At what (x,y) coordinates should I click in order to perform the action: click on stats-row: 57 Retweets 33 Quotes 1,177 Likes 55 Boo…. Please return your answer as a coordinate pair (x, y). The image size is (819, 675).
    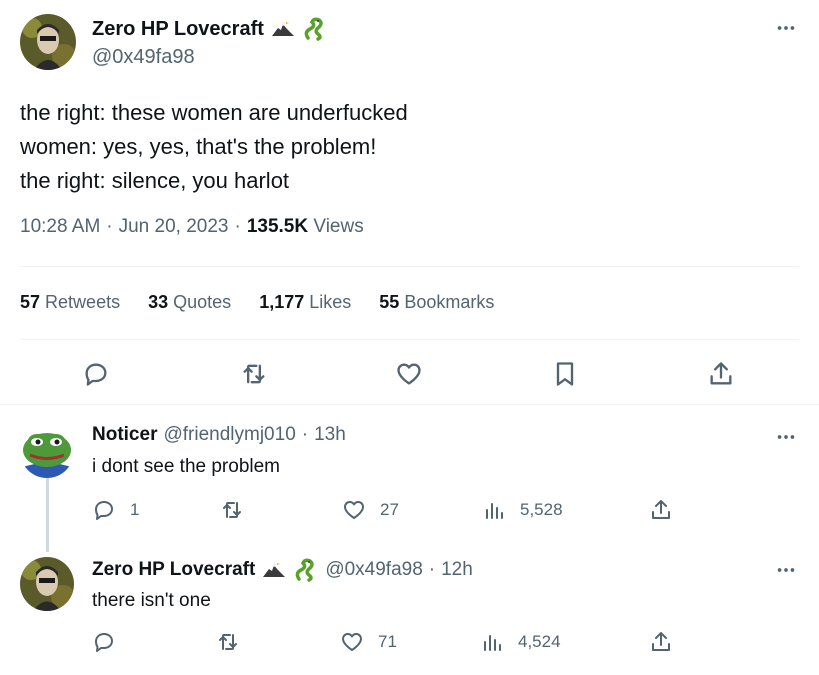
    Looking at the image, I should click on (257, 302).